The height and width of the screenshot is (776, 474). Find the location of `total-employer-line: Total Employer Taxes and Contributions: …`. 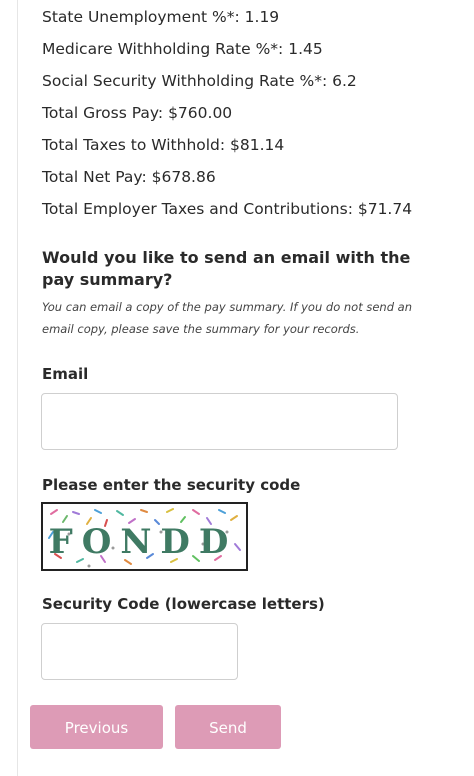

total-employer-line: Total Employer Taxes and Contributions: … is located at coordinates (227, 209).